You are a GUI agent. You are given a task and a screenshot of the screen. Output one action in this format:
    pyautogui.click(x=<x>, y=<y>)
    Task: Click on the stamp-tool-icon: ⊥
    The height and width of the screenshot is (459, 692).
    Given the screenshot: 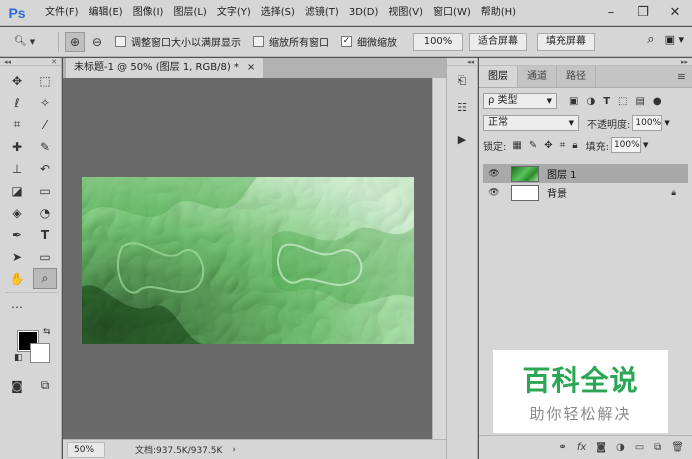 What is the action you would take?
    pyautogui.click(x=17, y=168)
    